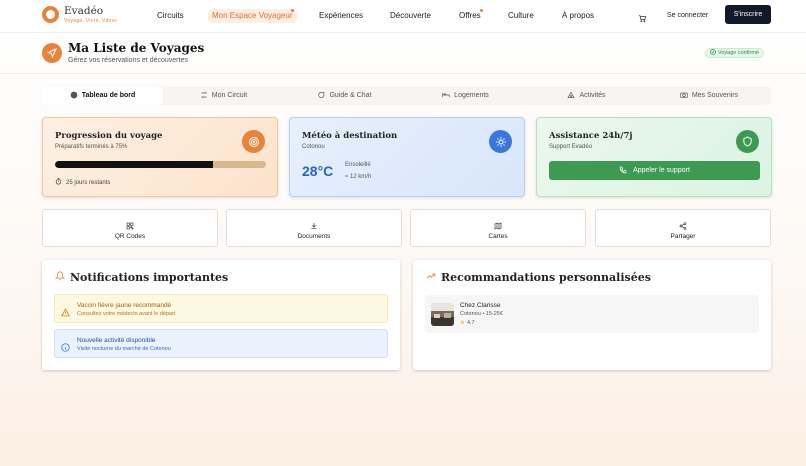  I want to click on signup-button: S'inscrire, so click(748, 14).